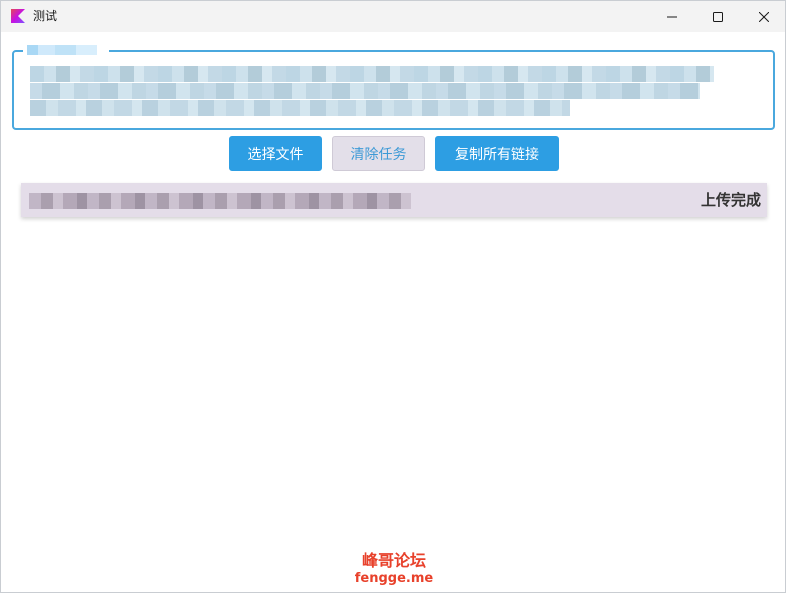 Image resolution: width=786 pixels, height=593 pixels. I want to click on maximize-icon, so click(718, 16).